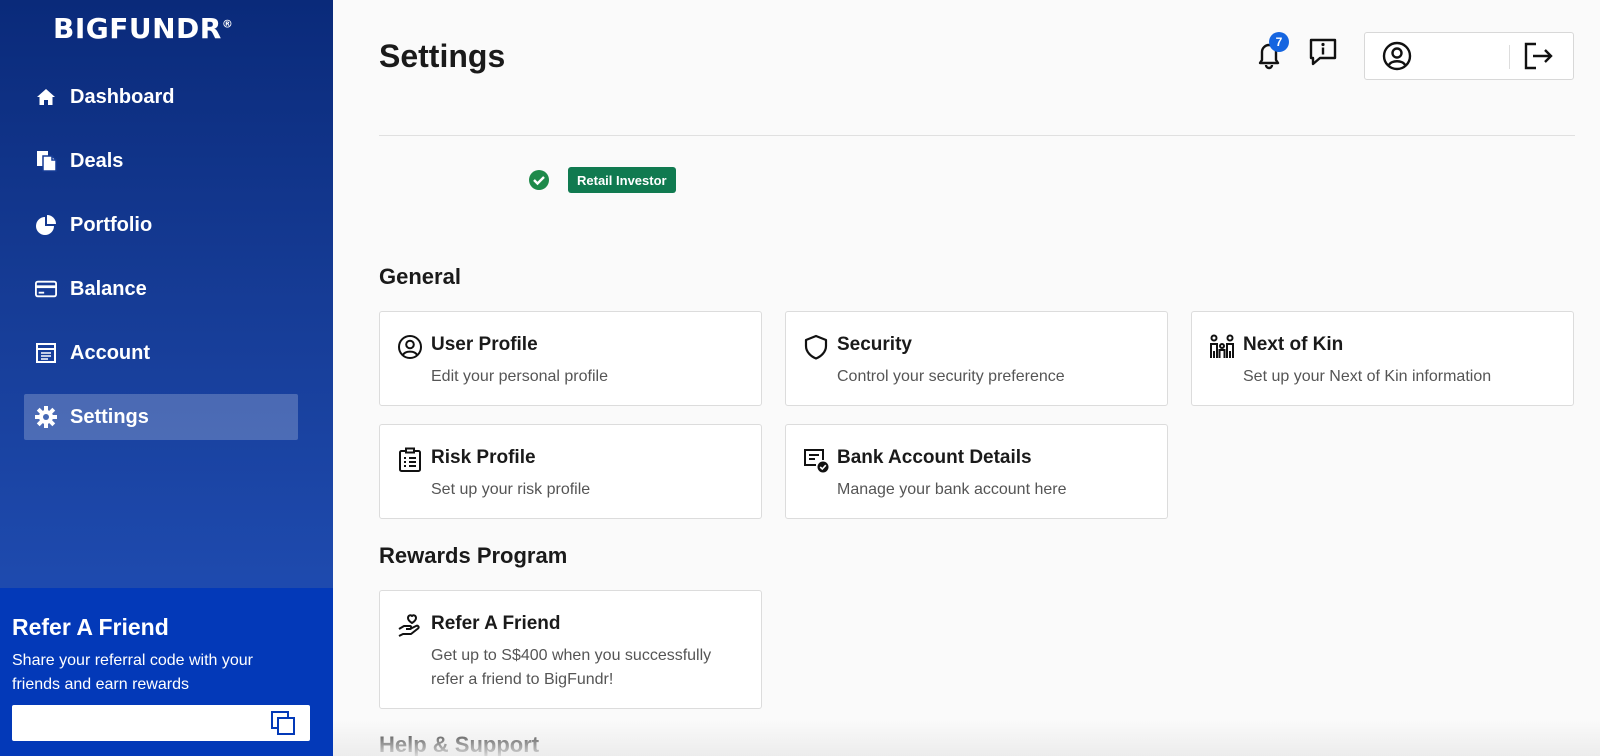  What do you see at coordinates (934, 457) in the screenshot?
I see `card-title: Bank Account Details` at bounding box center [934, 457].